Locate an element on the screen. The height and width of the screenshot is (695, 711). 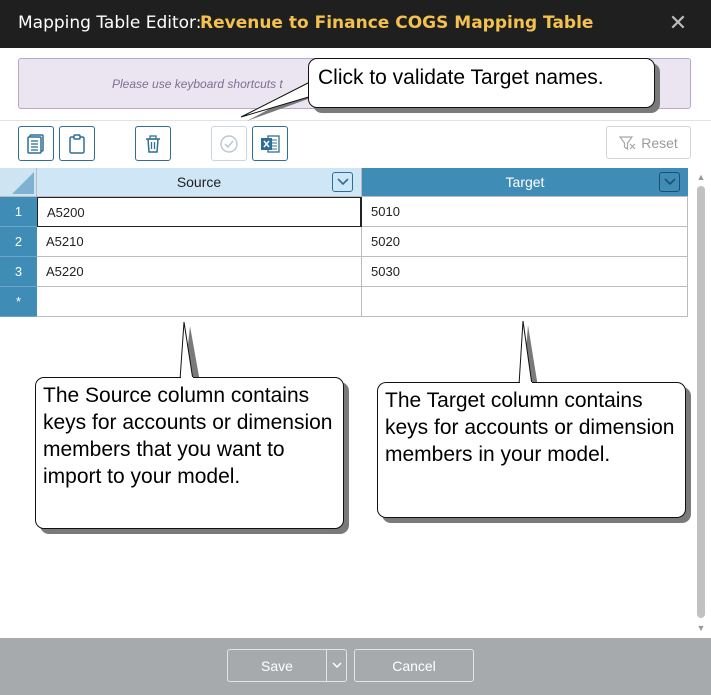
cancel-button: Cancel is located at coordinates (414, 665).